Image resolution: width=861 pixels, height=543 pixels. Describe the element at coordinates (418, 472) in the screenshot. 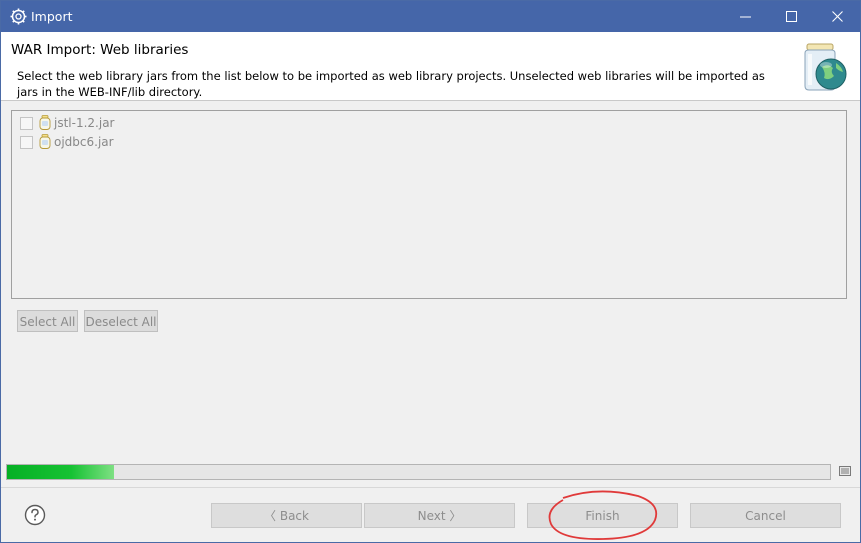

I see `progress-bar` at that location.